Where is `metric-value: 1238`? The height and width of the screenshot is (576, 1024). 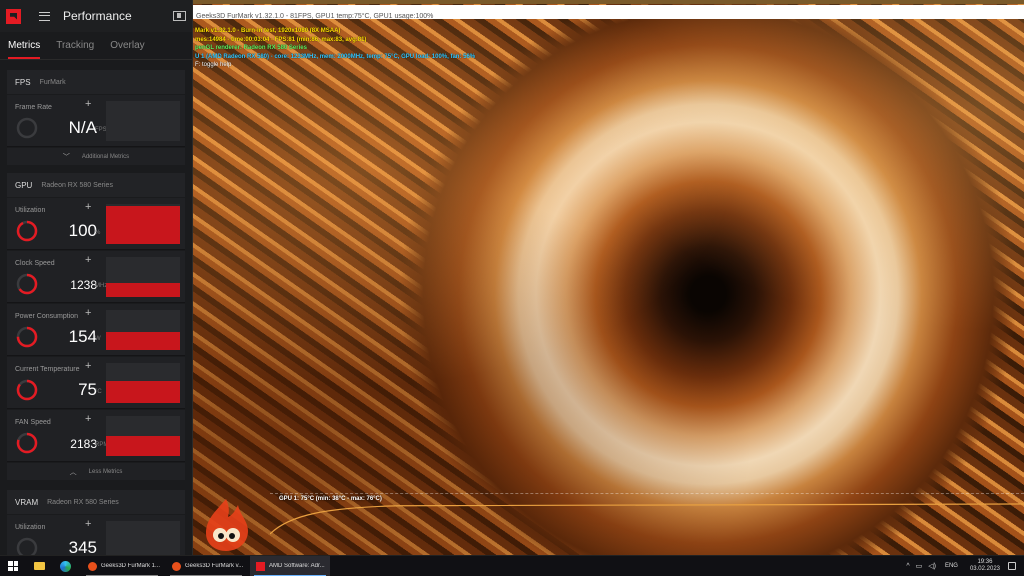
metric-value: 1238 is located at coordinates (83, 285).